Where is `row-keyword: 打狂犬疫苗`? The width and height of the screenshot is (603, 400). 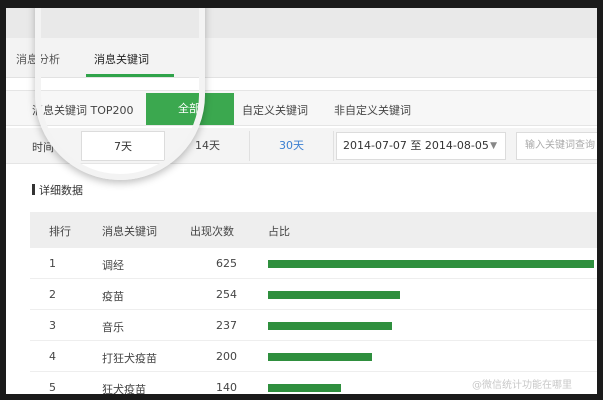 row-keyword: 打狂犬疫苗 is located at coordinates (129, 358).